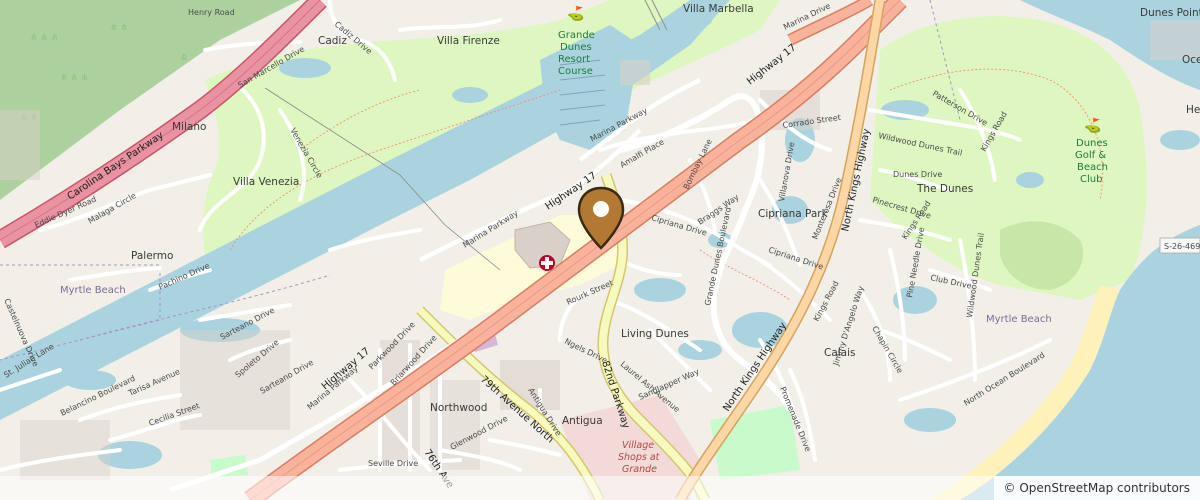 The width and height of the screenshot is (1200, 500). I want to click on label-cadiz: Cadiz, so click(332, 41).